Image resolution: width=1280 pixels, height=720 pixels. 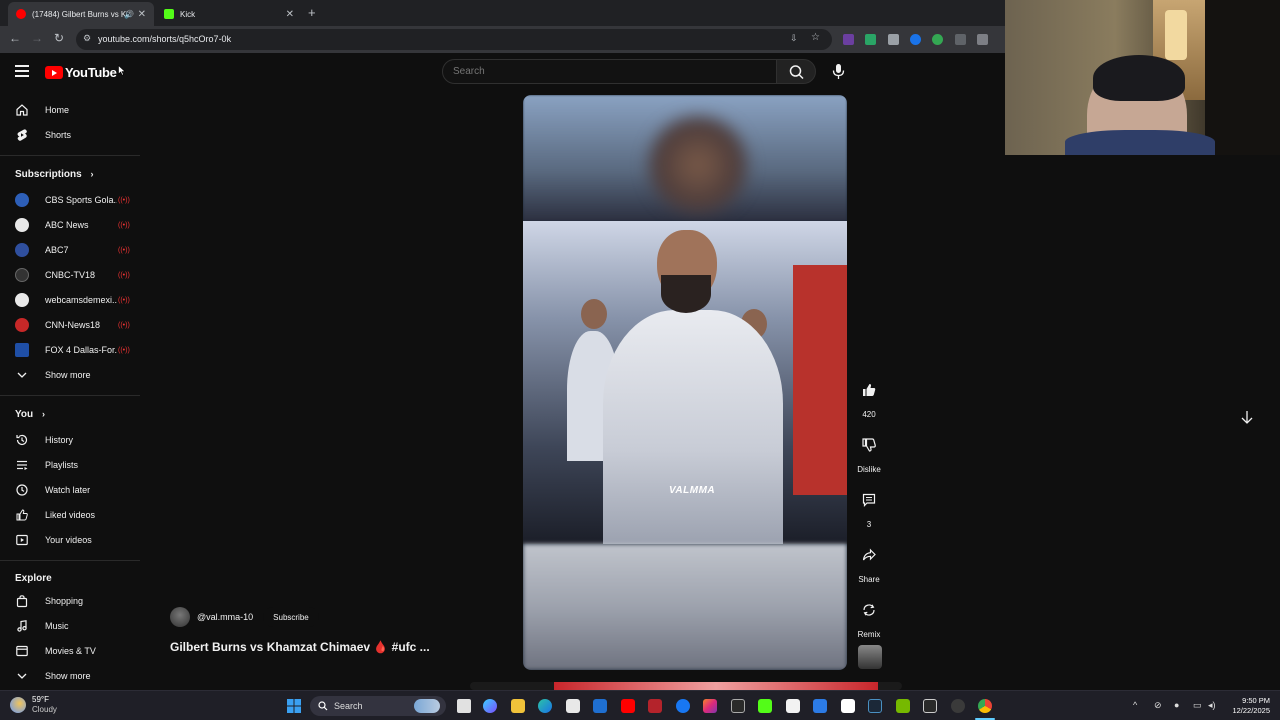 I want to click on subscribe-button: Subscribe, so click(x=291, y=617).